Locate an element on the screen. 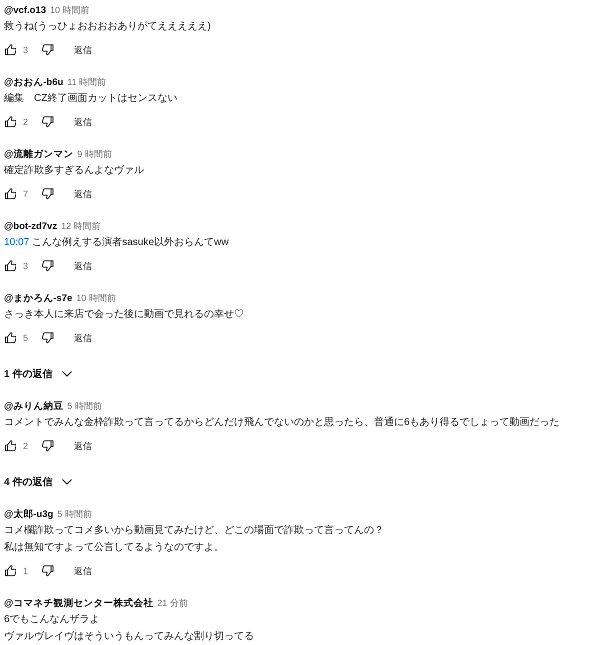 The image size is (600, 645). like-count: 1 is located at coordinates (26, 571).